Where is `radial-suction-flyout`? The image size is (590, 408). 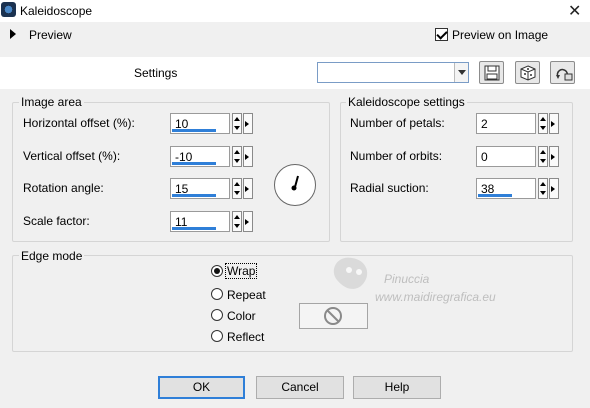
radial-suction-flyout is located at coordinates (554, 188).